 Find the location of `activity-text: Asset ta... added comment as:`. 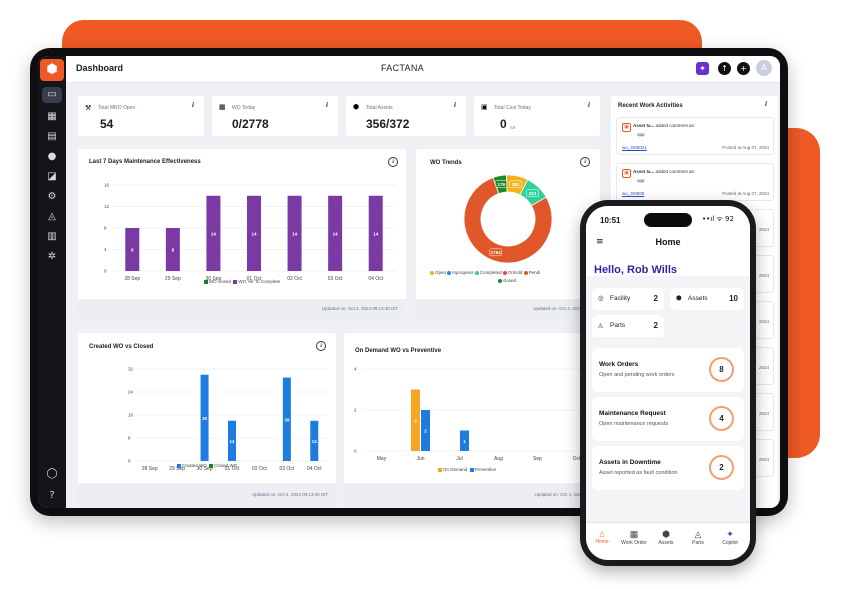

activity-text: Asset ta... added comment as: is located at coordinates (664, 125).